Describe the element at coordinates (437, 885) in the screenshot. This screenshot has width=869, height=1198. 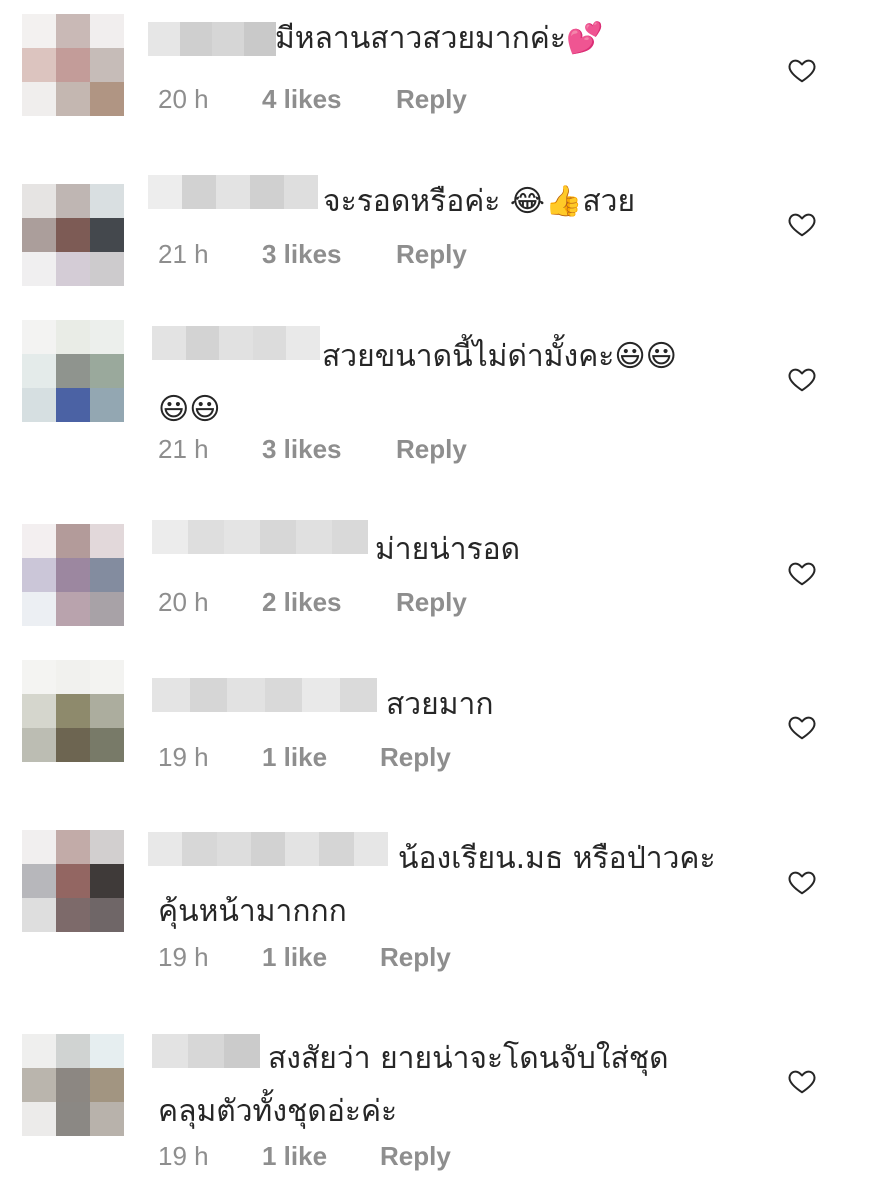
I see `comment-text: น้องเรียน.มธ หรือป่าวคะ คุ้นหน้ามากกก` at that location.